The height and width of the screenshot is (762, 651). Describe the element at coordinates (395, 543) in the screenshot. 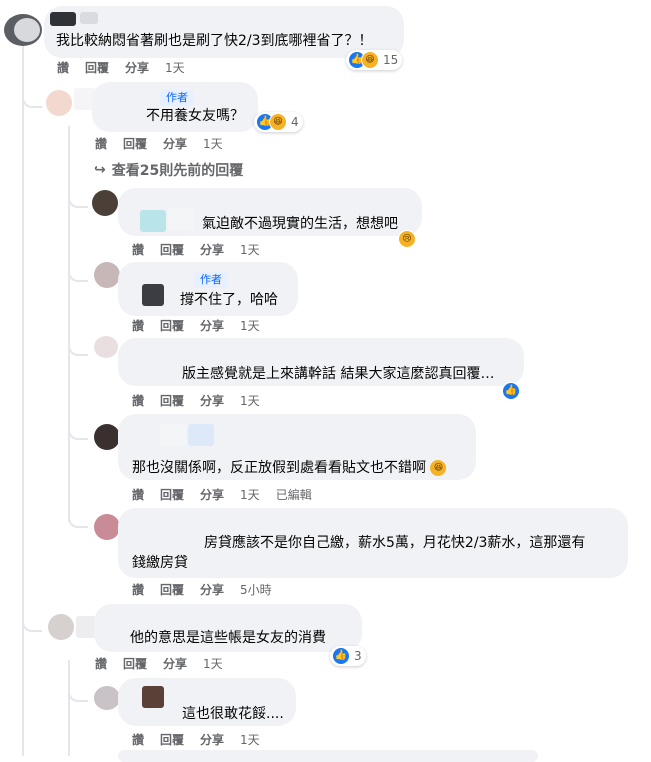

I see `comment-text-line1: 房貸應該不是你自己繳，薪水5萬，月花快2/3薪水，這那還有` at that location.